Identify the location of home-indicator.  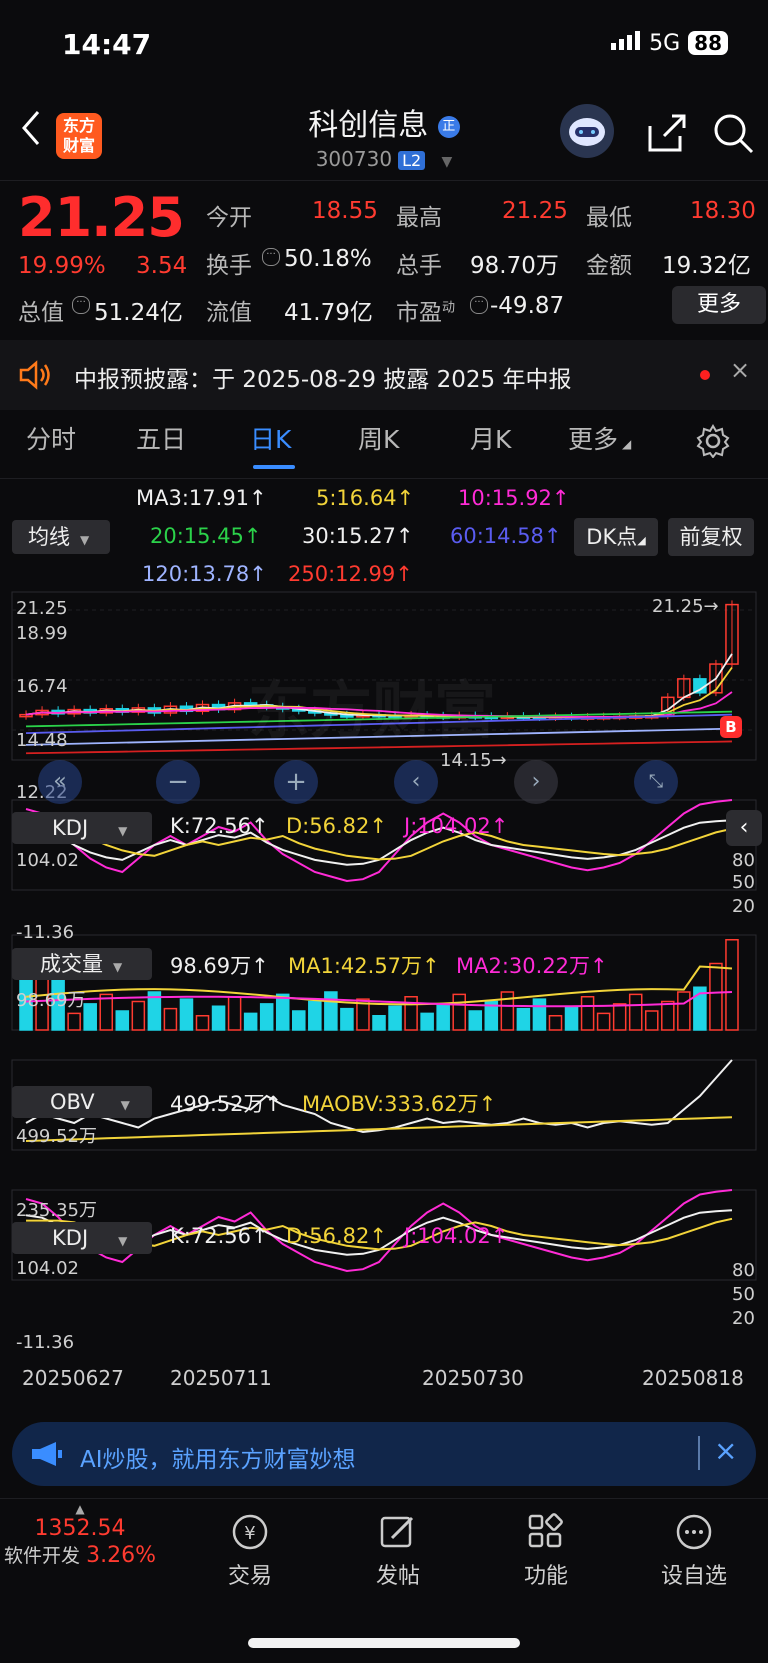
(384, 1643).